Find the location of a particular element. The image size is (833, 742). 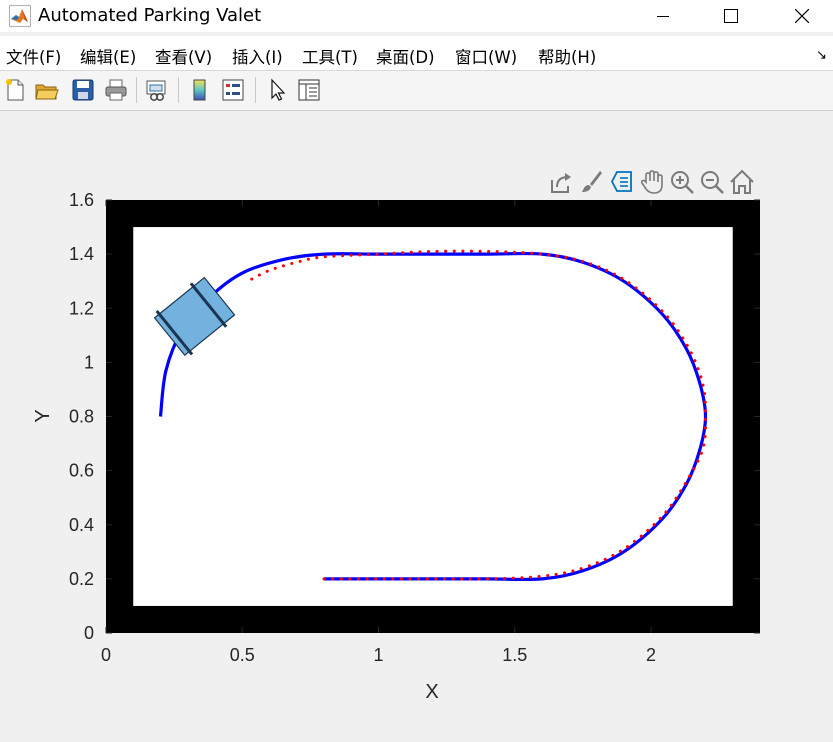

y-tick-label: 1.4 is located at coordinates (81, 254).